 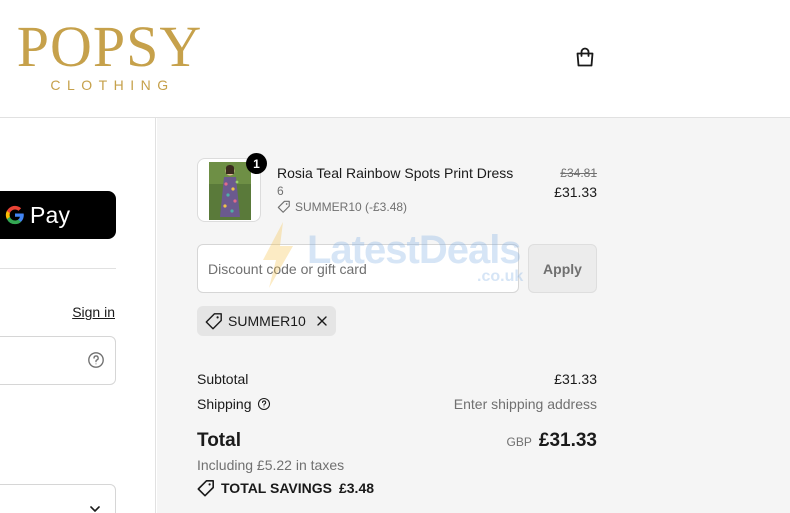 I want to click on shipping-value: Enter shipping address, so click(x=525, y=404).